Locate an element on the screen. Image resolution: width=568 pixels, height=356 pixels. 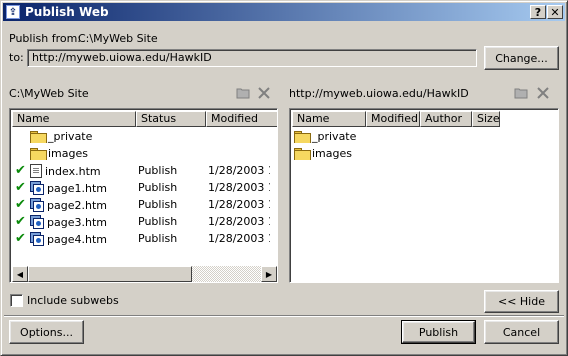
local-path-label: C:\MyWeb Site is located at coordinates (49, 93).